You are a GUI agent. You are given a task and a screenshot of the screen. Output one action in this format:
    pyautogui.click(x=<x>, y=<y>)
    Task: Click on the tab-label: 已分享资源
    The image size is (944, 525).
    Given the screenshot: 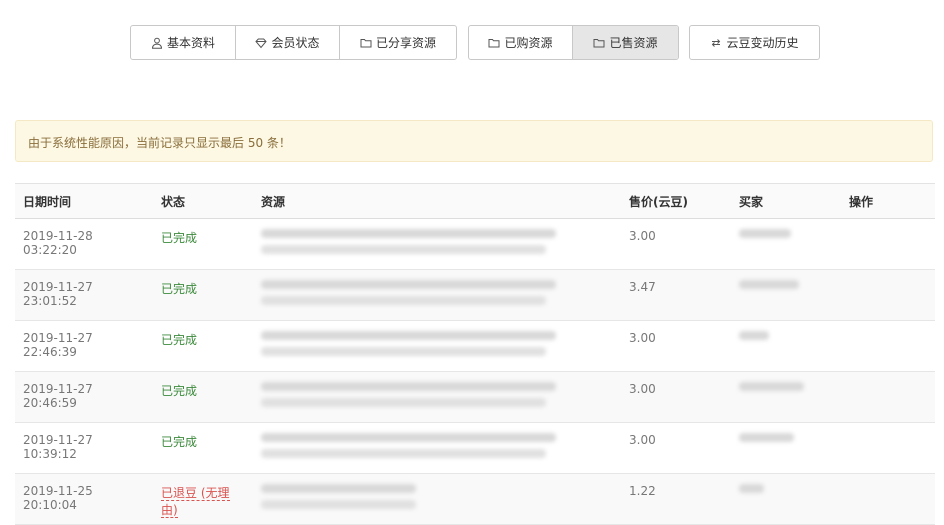 What is the action you would take?
    pyautogui.click(x=405, y=43)
    